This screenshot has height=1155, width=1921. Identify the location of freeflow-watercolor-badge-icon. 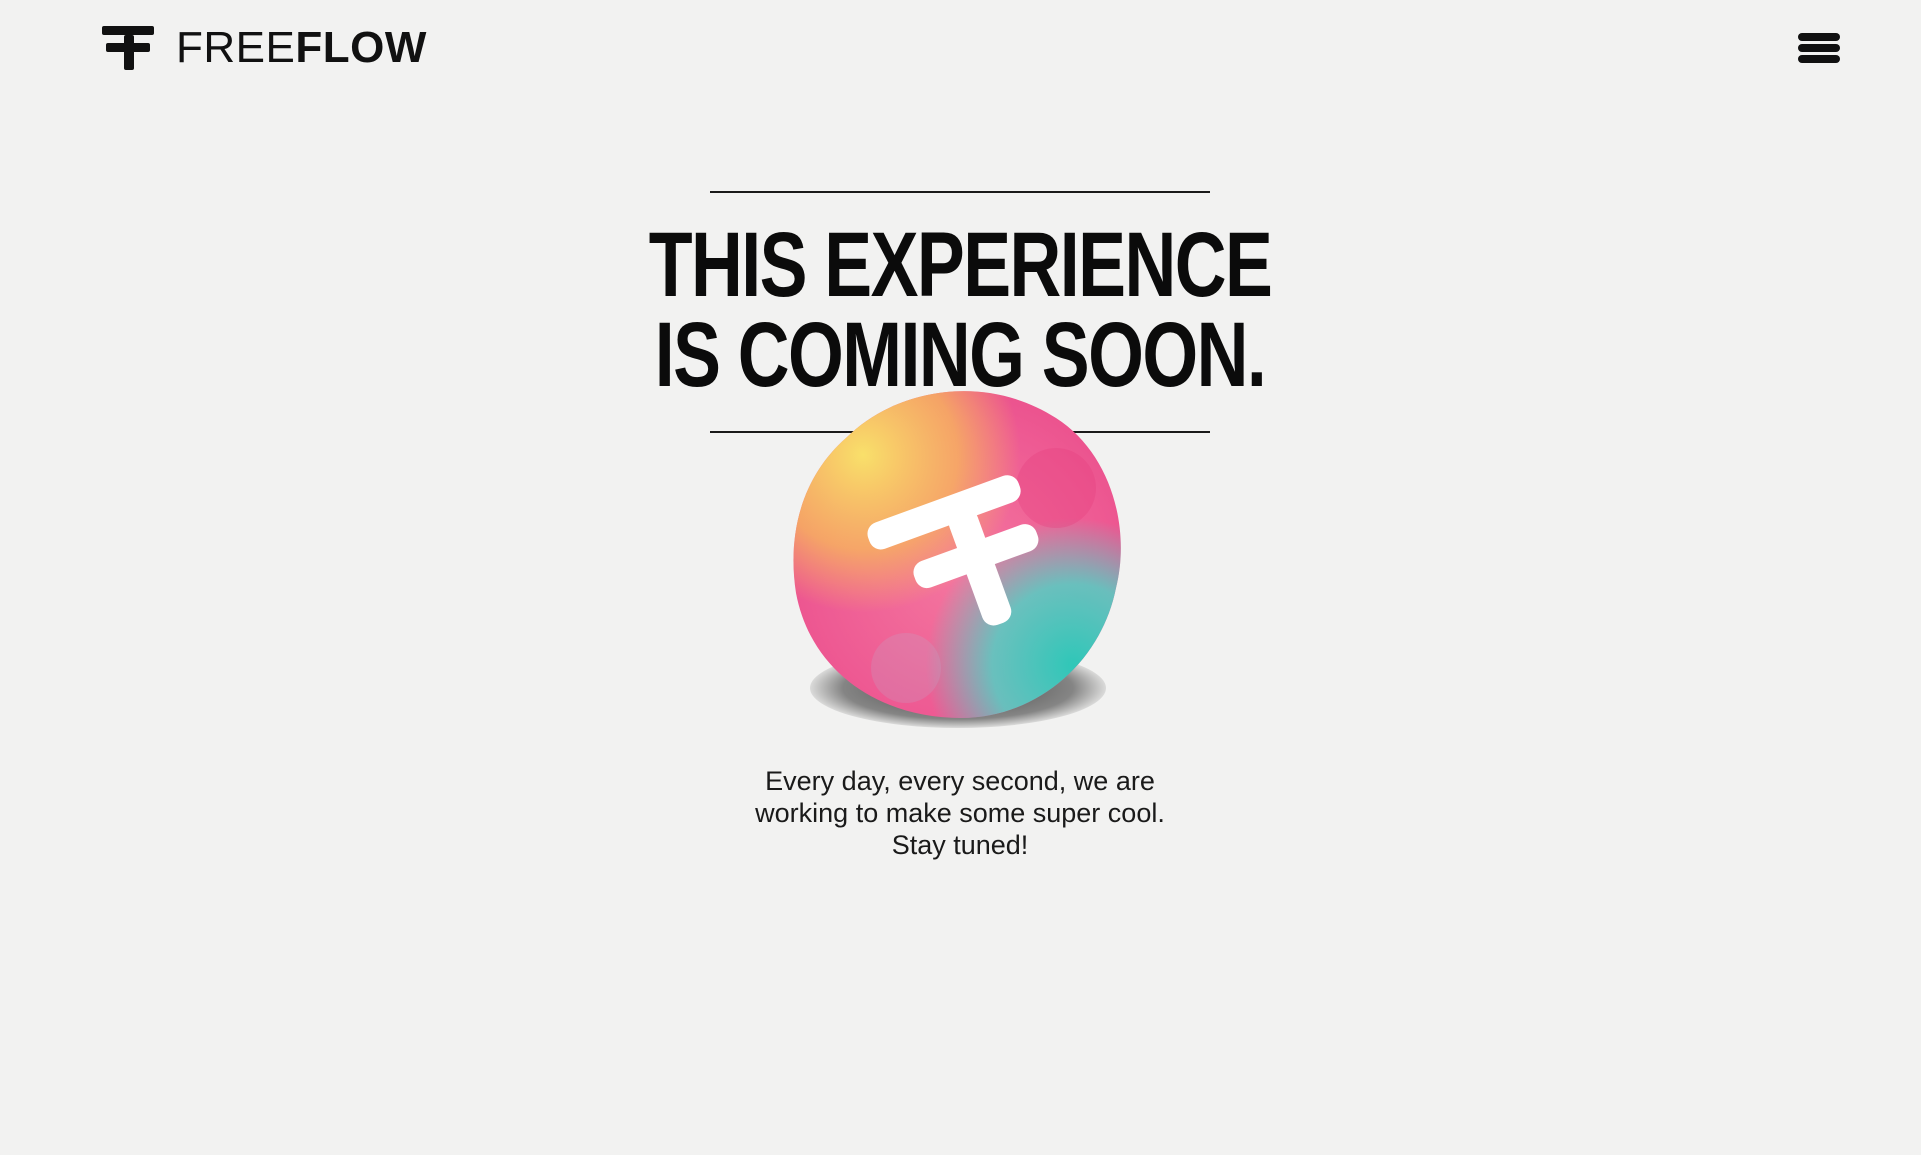
(960, 558).